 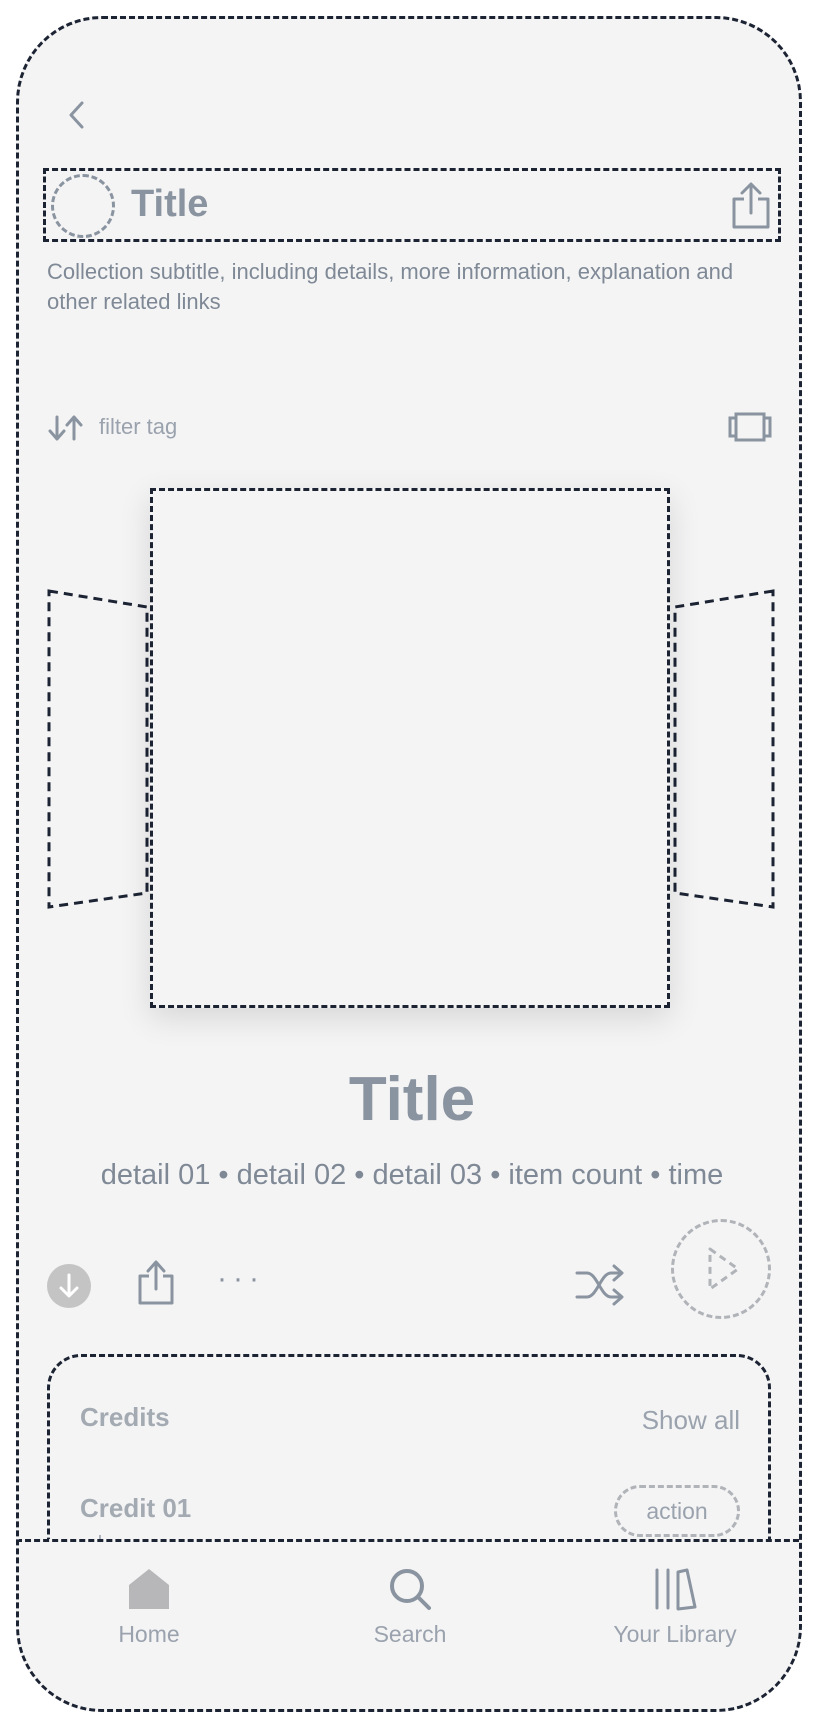 What do you see at coordinates (412, 205) in the screenshot?
I see `header-title-row: Title` at bounding box center [412, 205].